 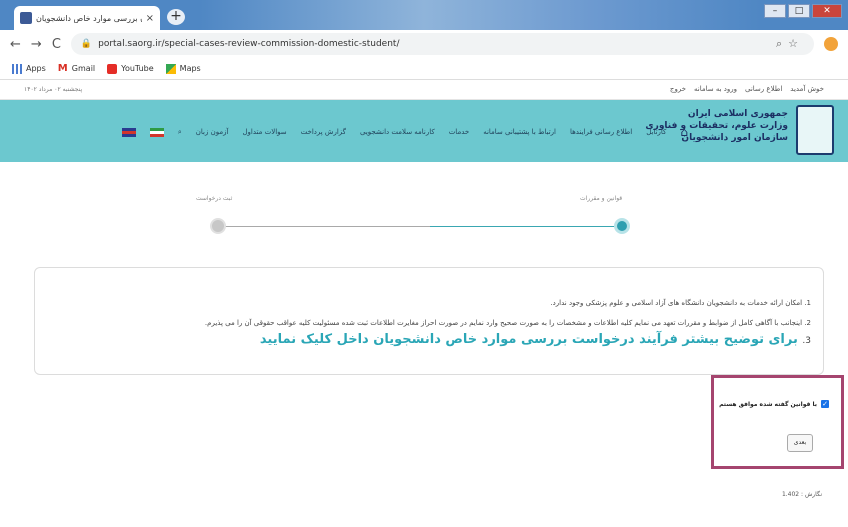 I want to click on iran-flag-icon, so click(x=156, y=132).